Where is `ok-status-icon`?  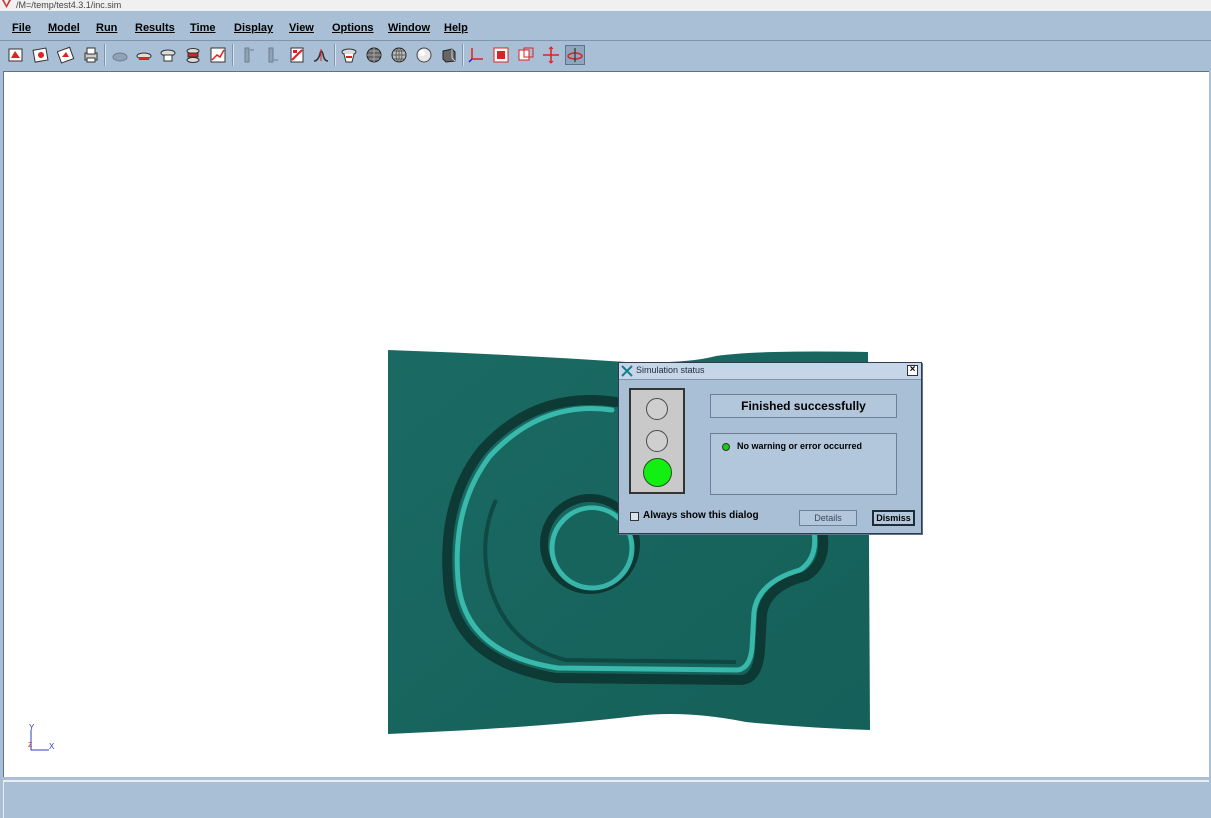
ok-status-icon is located at coordinates (726, 447).